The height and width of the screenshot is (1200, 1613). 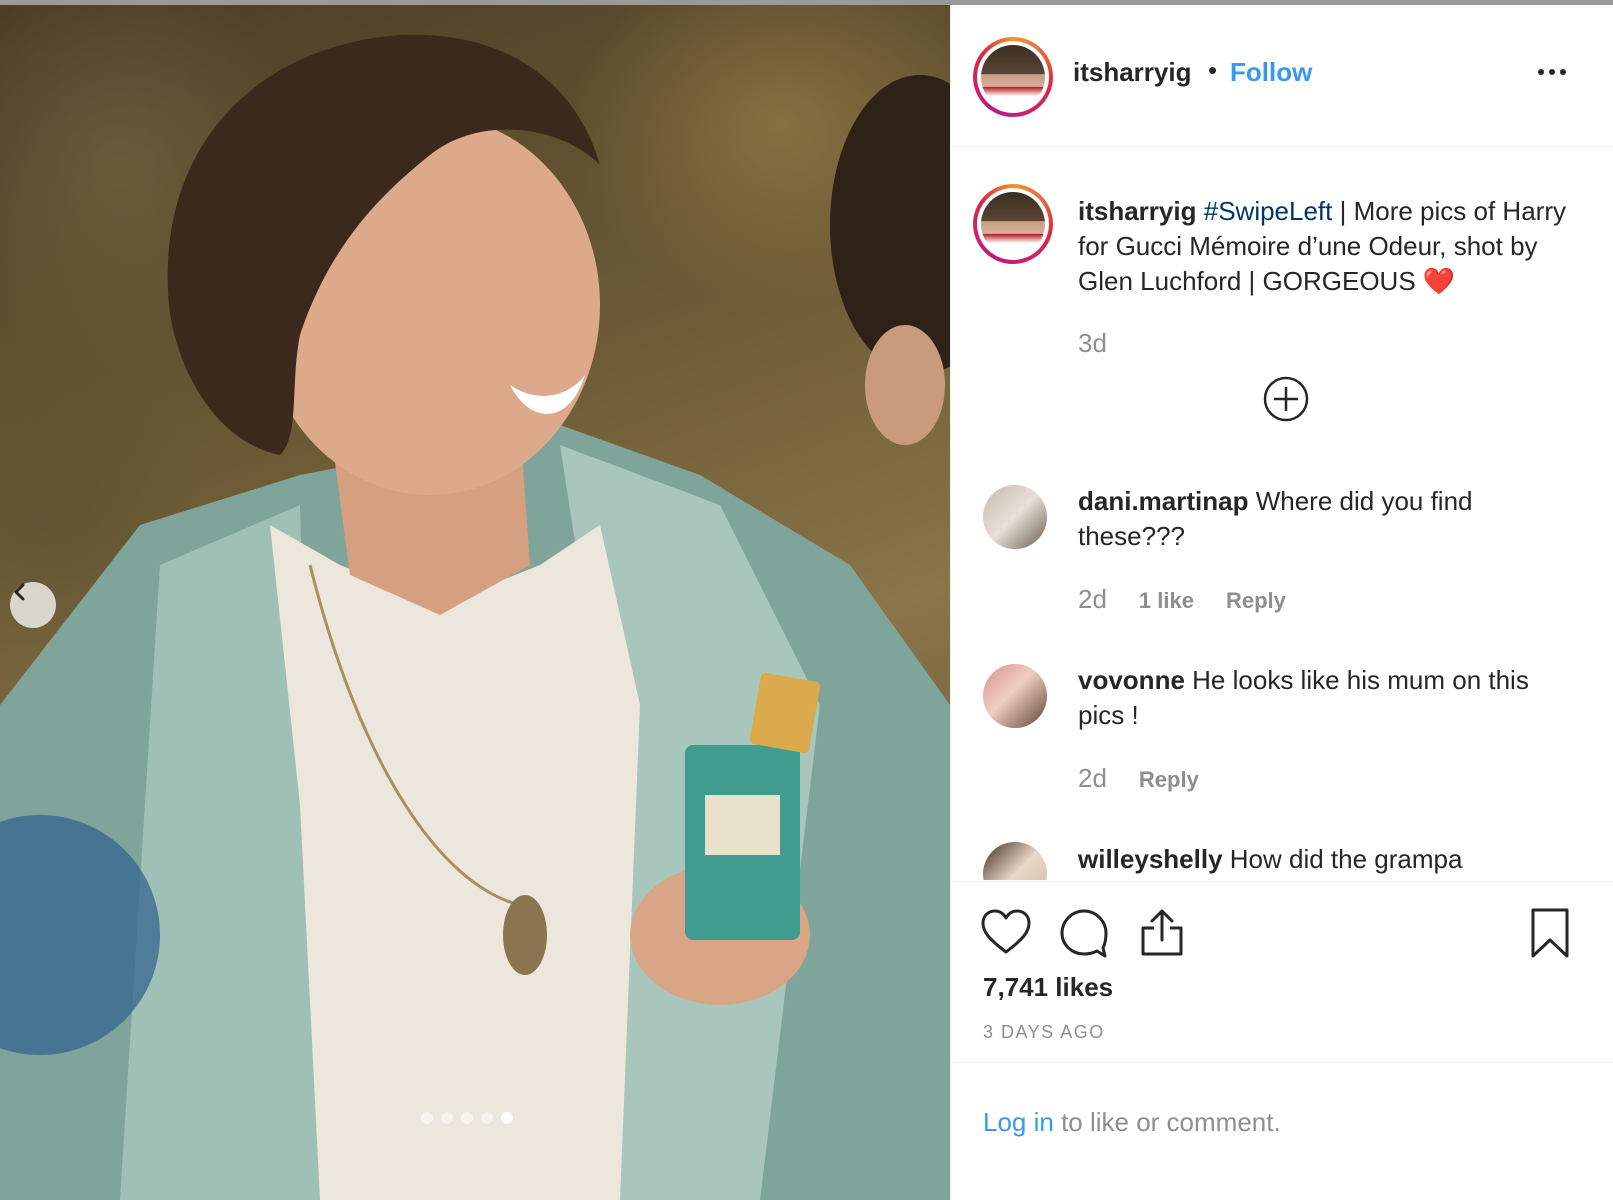 I want to click on post-date: 3 DAYS AGO, so click(x=1044, y=1032).